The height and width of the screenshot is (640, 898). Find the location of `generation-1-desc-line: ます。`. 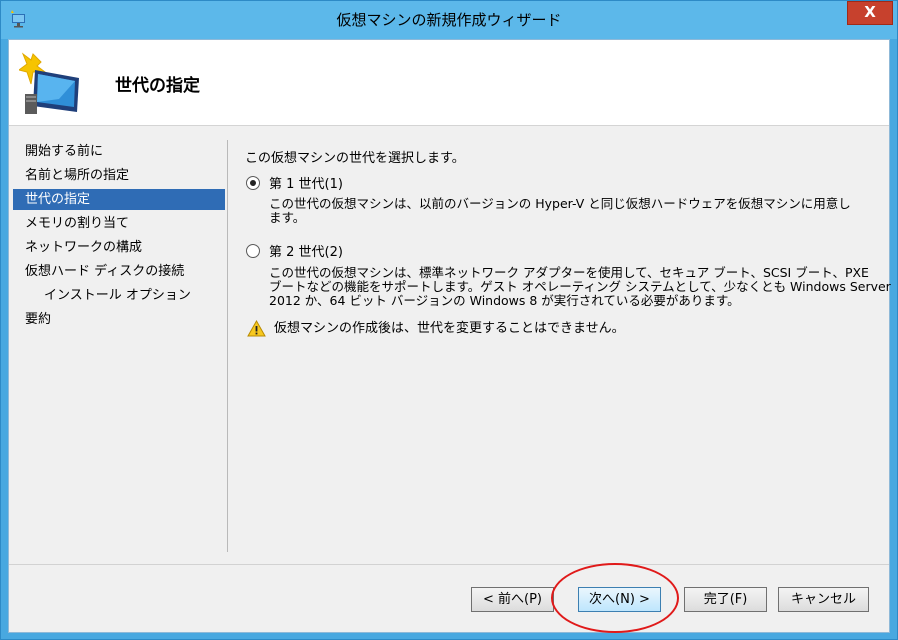

generation-1-desc-line: ます。 is located at coordinates (287, 217).